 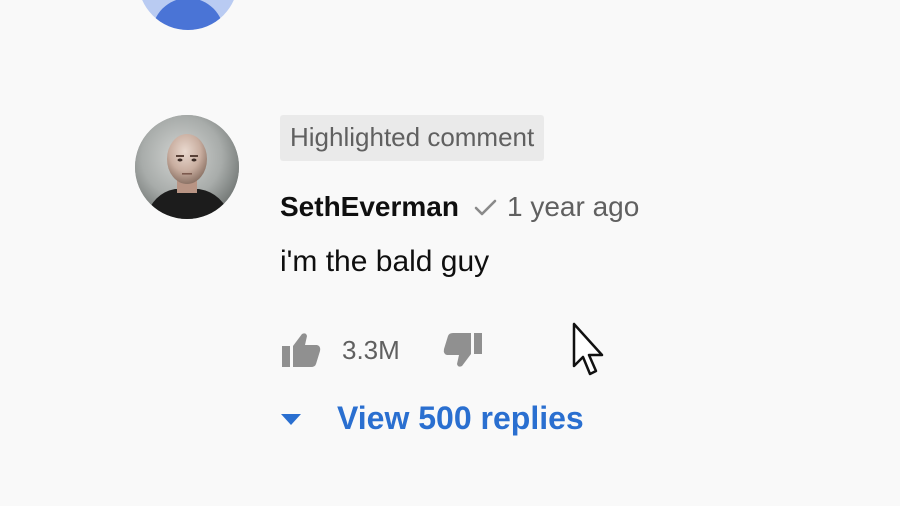 What do you see at coordinates (573, 207) in the screenshot?
I see `comment-timestamp: 1 year ago` at bounding box center [573, 207].